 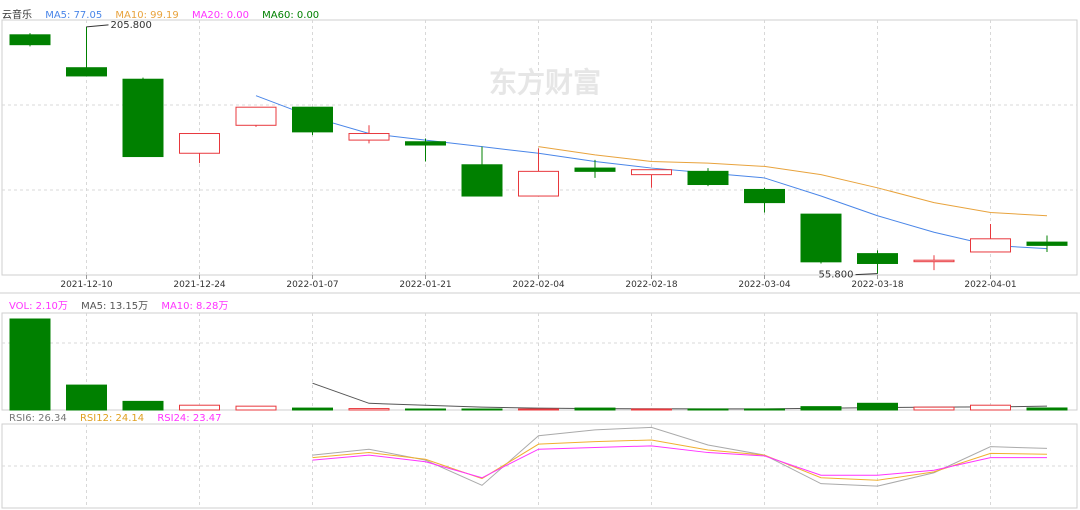 What do you see at coordinates (38, 306) in the screenshot?
I see `legend-vol: VOL: 2.10万` at bounding box center [38, 306].